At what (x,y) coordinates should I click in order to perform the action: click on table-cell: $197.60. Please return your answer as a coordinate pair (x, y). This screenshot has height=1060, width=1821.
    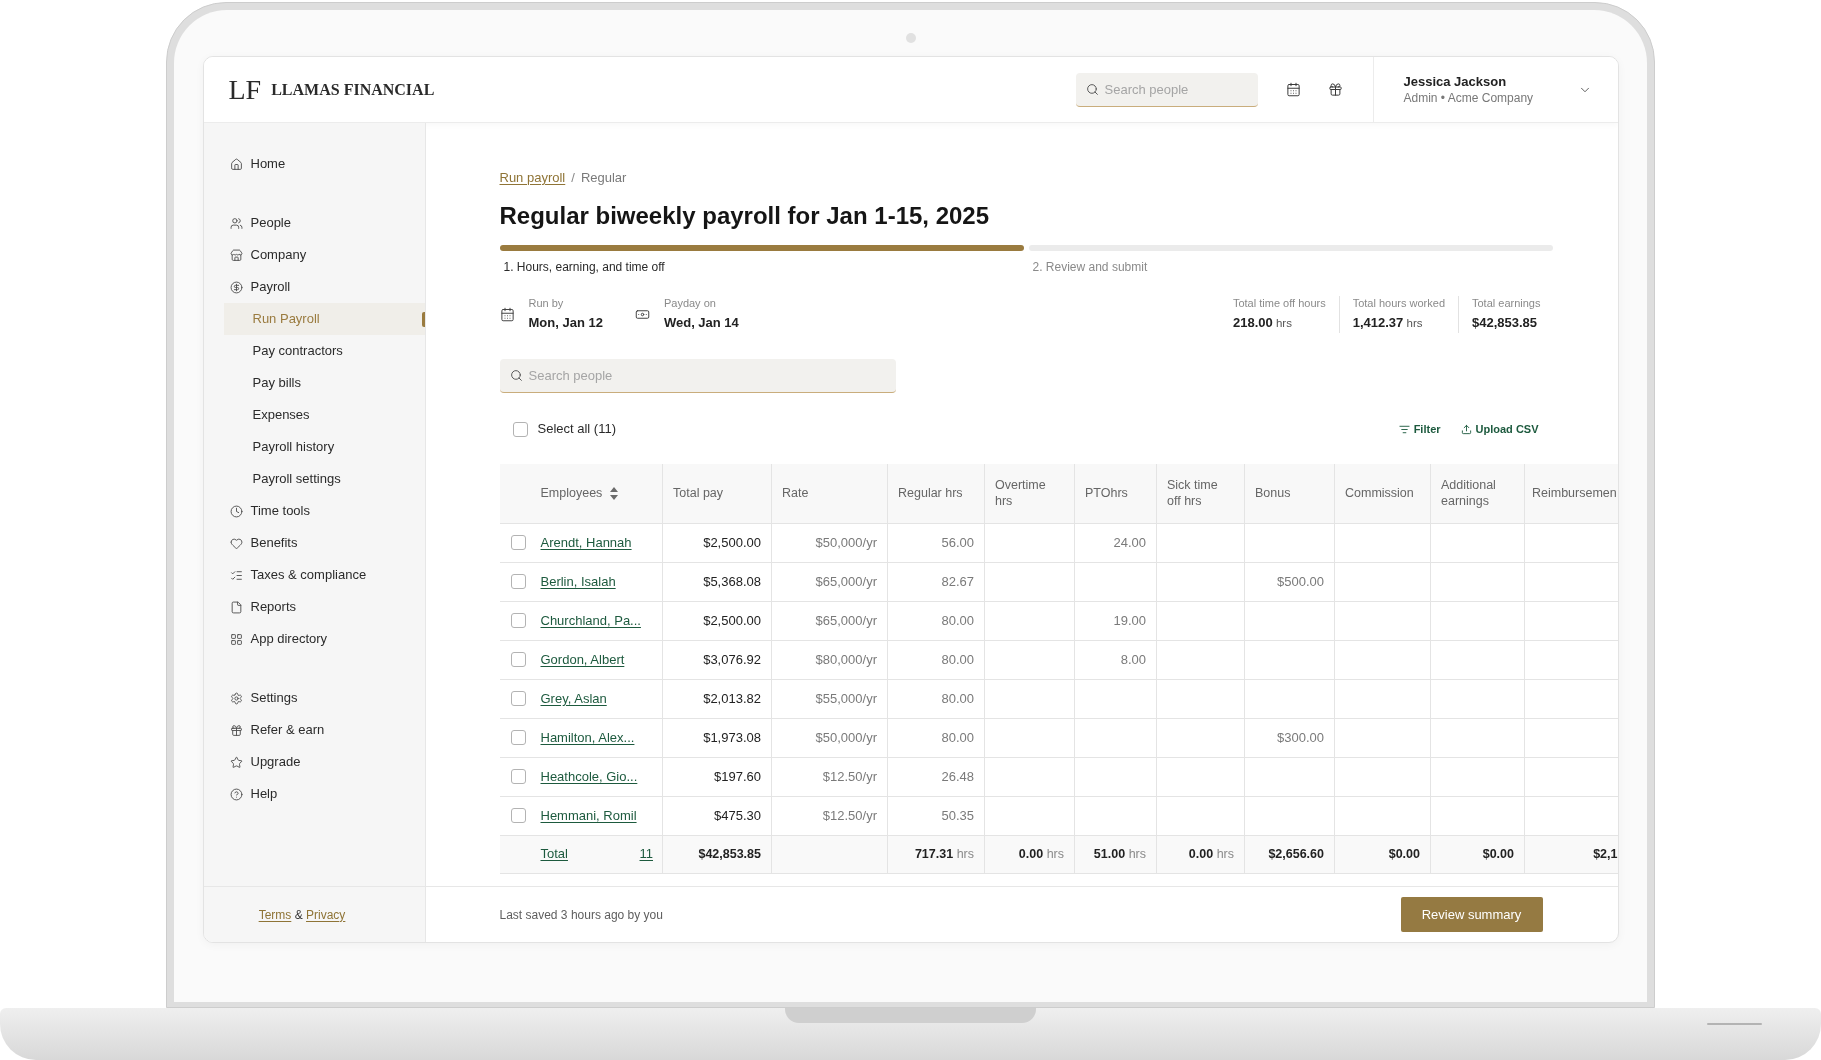
    Looking at the image, I should click on (717, 776).